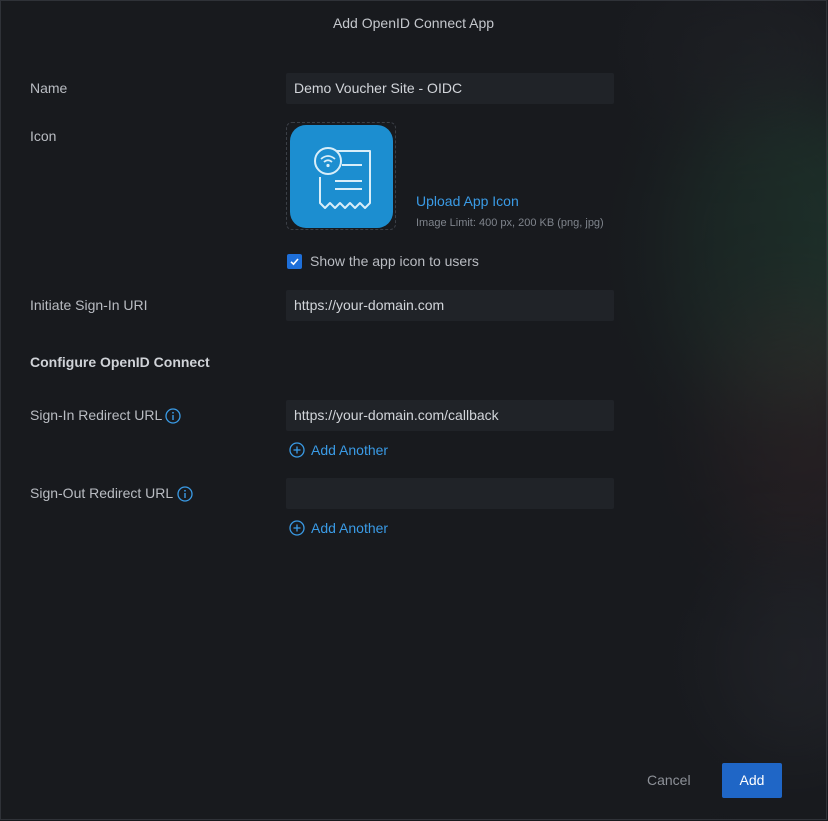 Image resolution: width=828 pixels, height=821 pixels. Describe the element at coordinates (96, 415) in the screenshot. I see `signin-redirect-label: Sign-In Redirect URL` at that location.